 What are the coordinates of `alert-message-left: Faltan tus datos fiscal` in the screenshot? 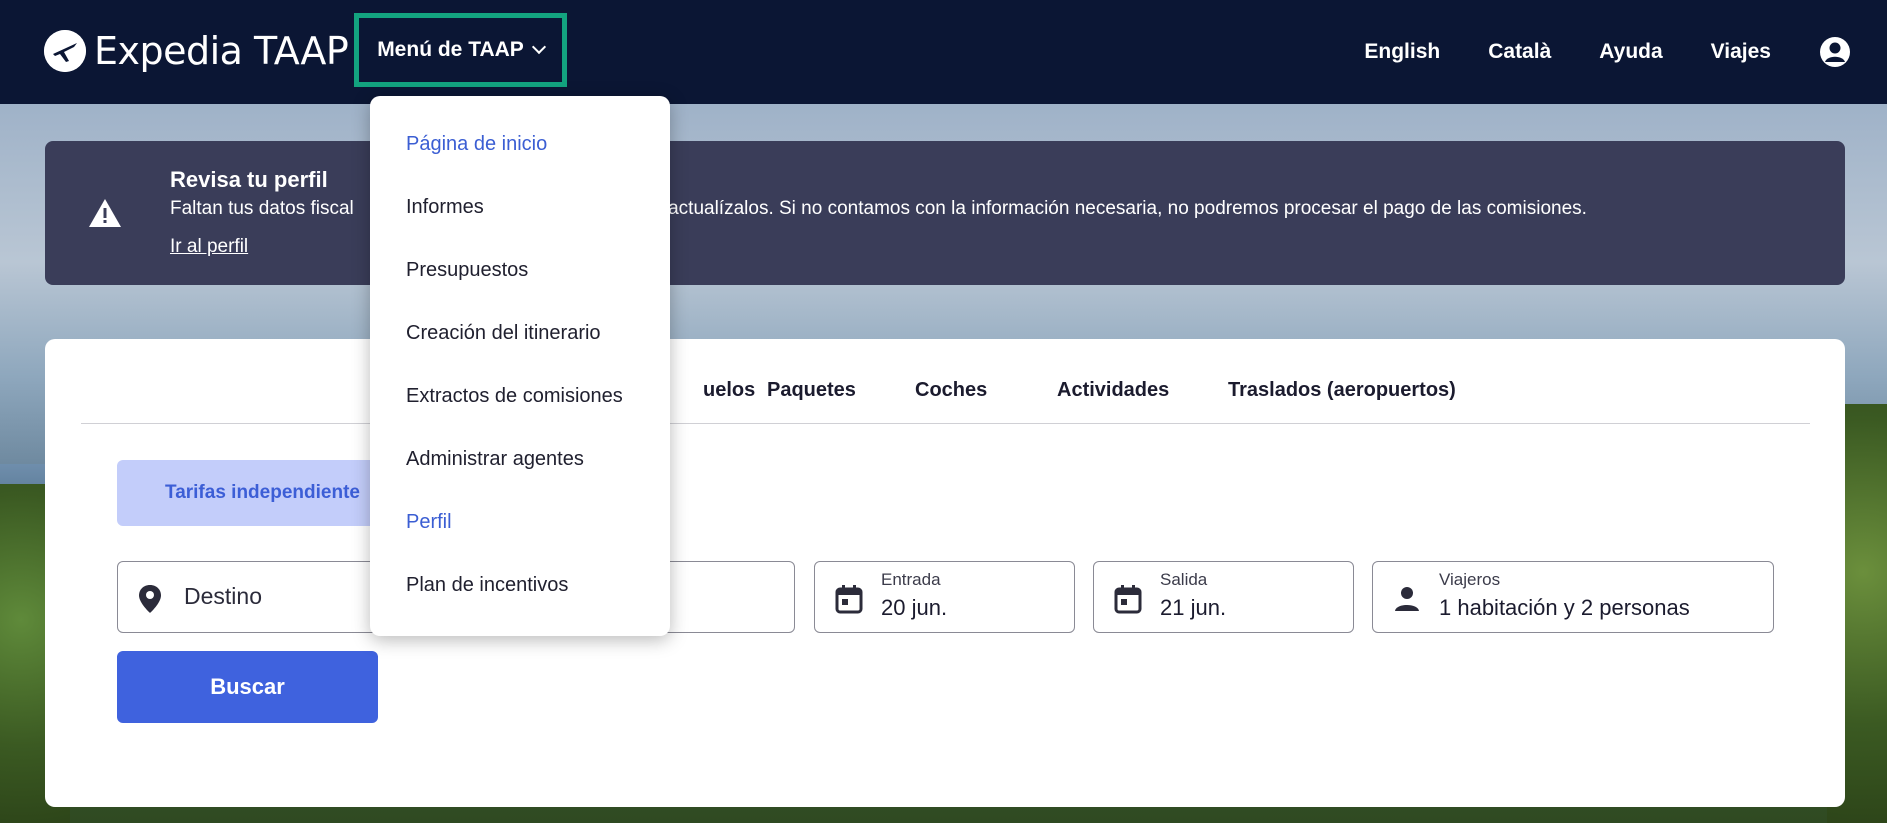 It's located at (262, 208).